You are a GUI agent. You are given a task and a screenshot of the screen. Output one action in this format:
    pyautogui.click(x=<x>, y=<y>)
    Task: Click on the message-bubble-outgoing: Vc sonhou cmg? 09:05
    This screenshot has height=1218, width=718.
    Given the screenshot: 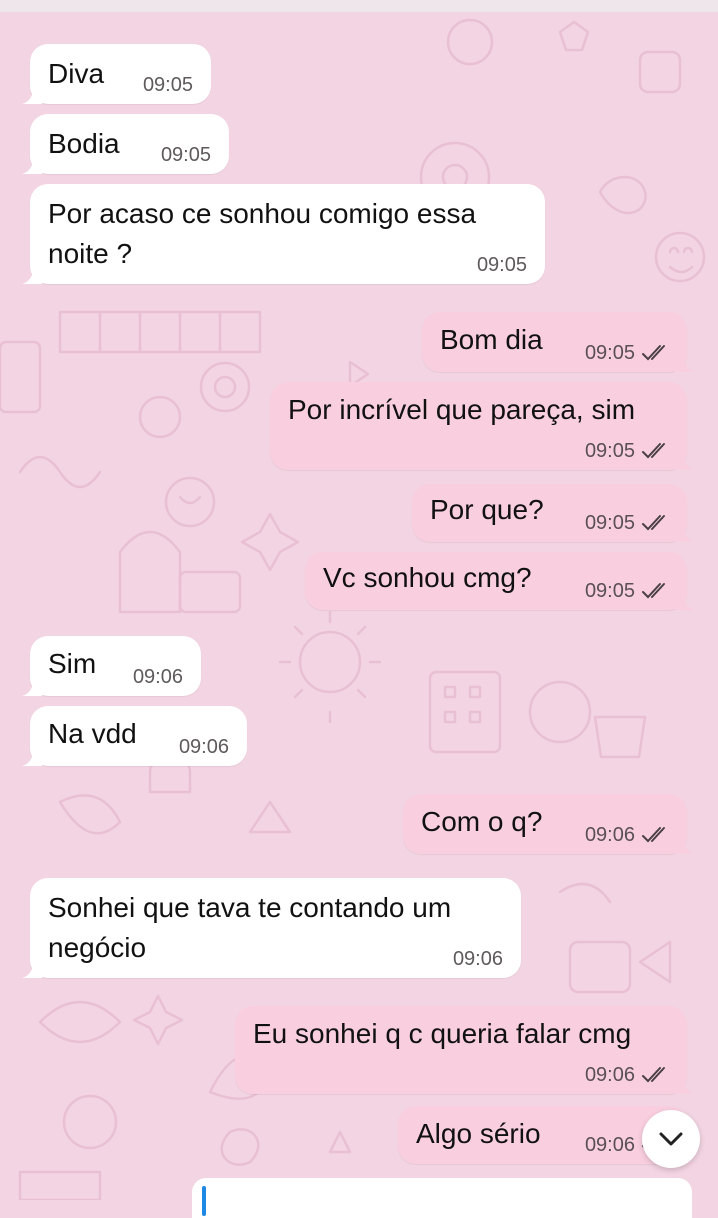 What is the action you would take?
    pyautogui.click(x=500, y=581)
    